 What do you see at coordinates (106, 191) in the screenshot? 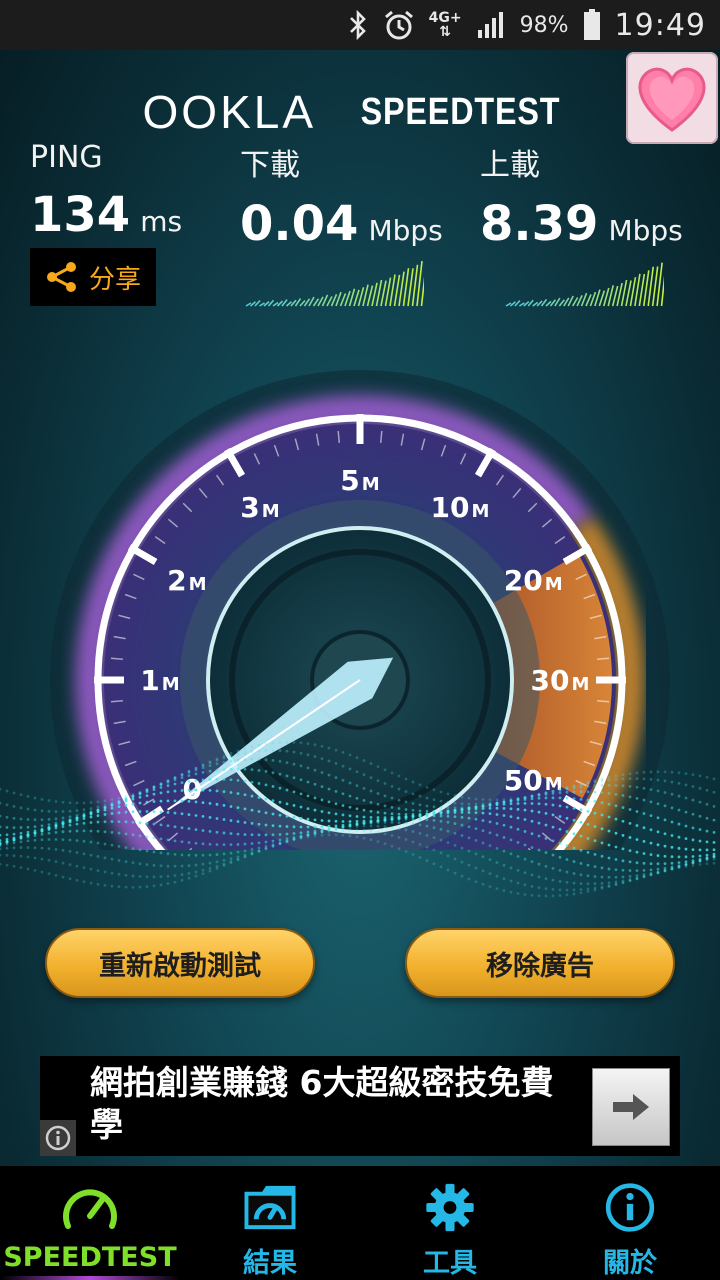
I see `ping-stat: PING 134 ms` at bounding box center [106, 191].